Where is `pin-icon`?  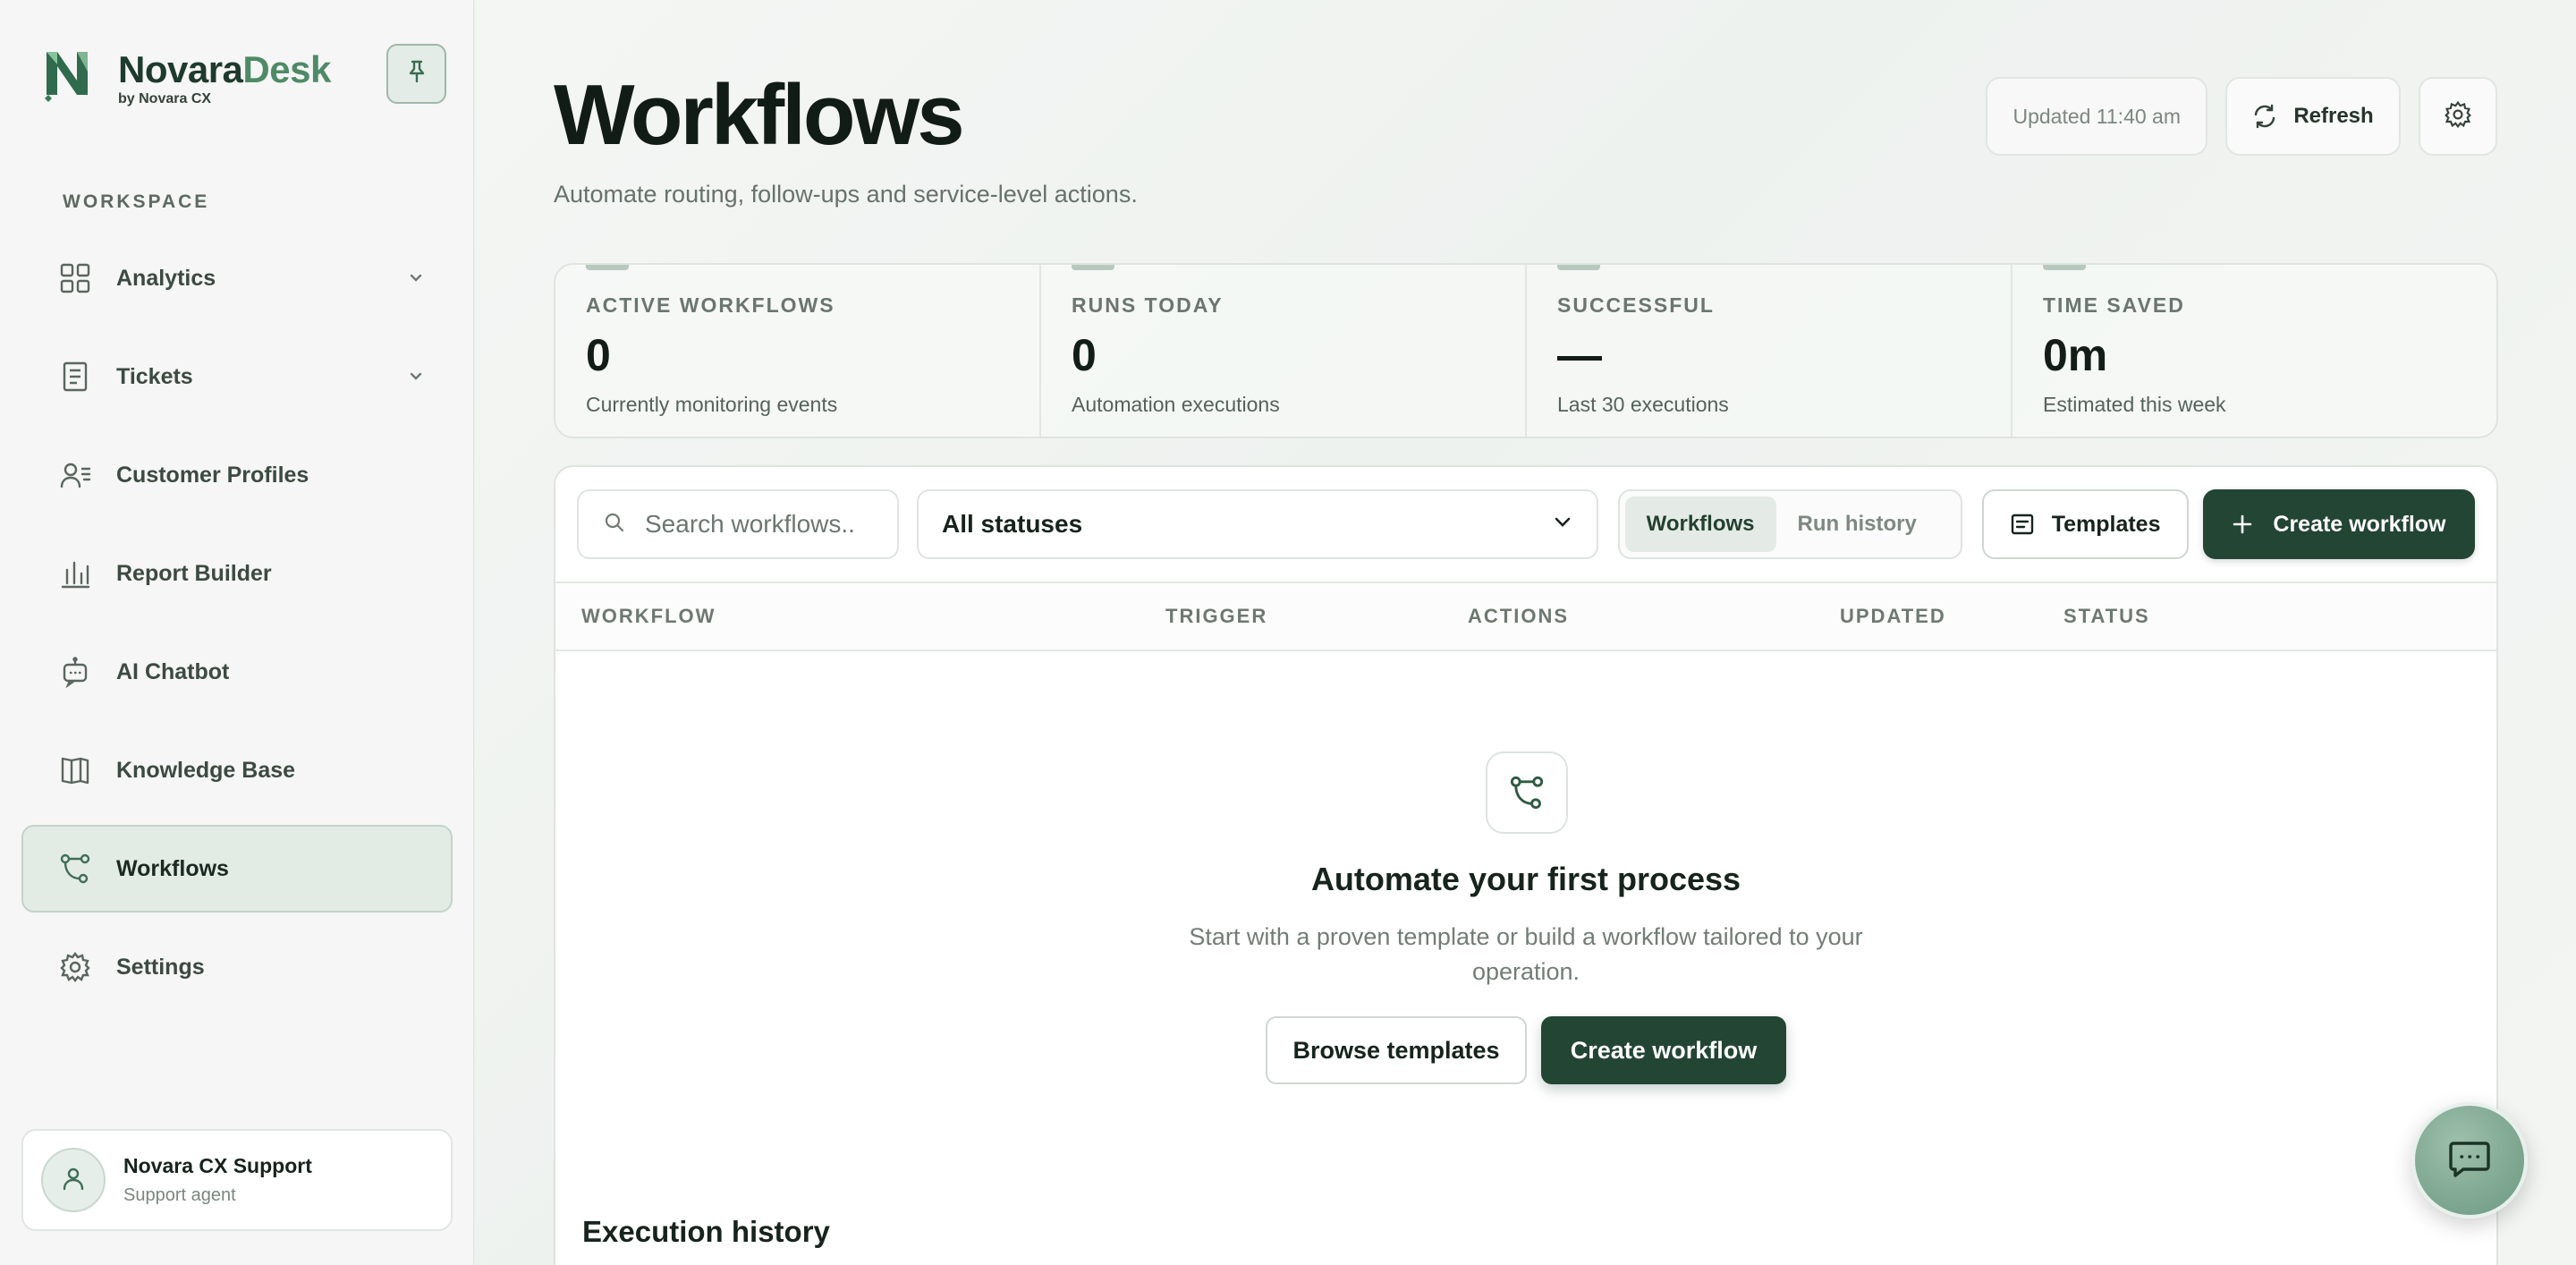 pin-icon is located at coordinates (417, 74).